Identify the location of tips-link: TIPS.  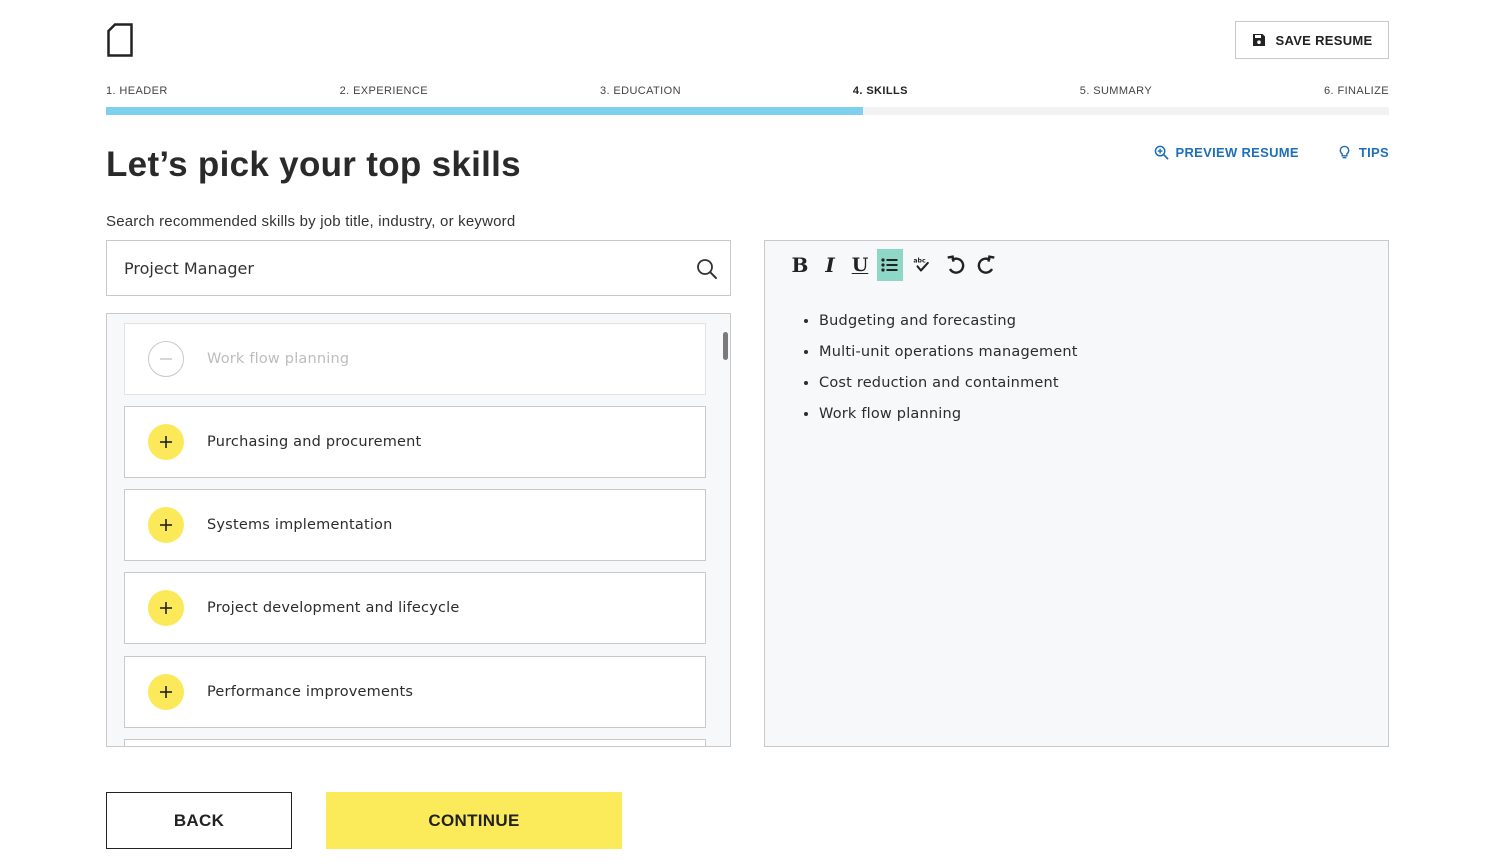
(1363, 152).